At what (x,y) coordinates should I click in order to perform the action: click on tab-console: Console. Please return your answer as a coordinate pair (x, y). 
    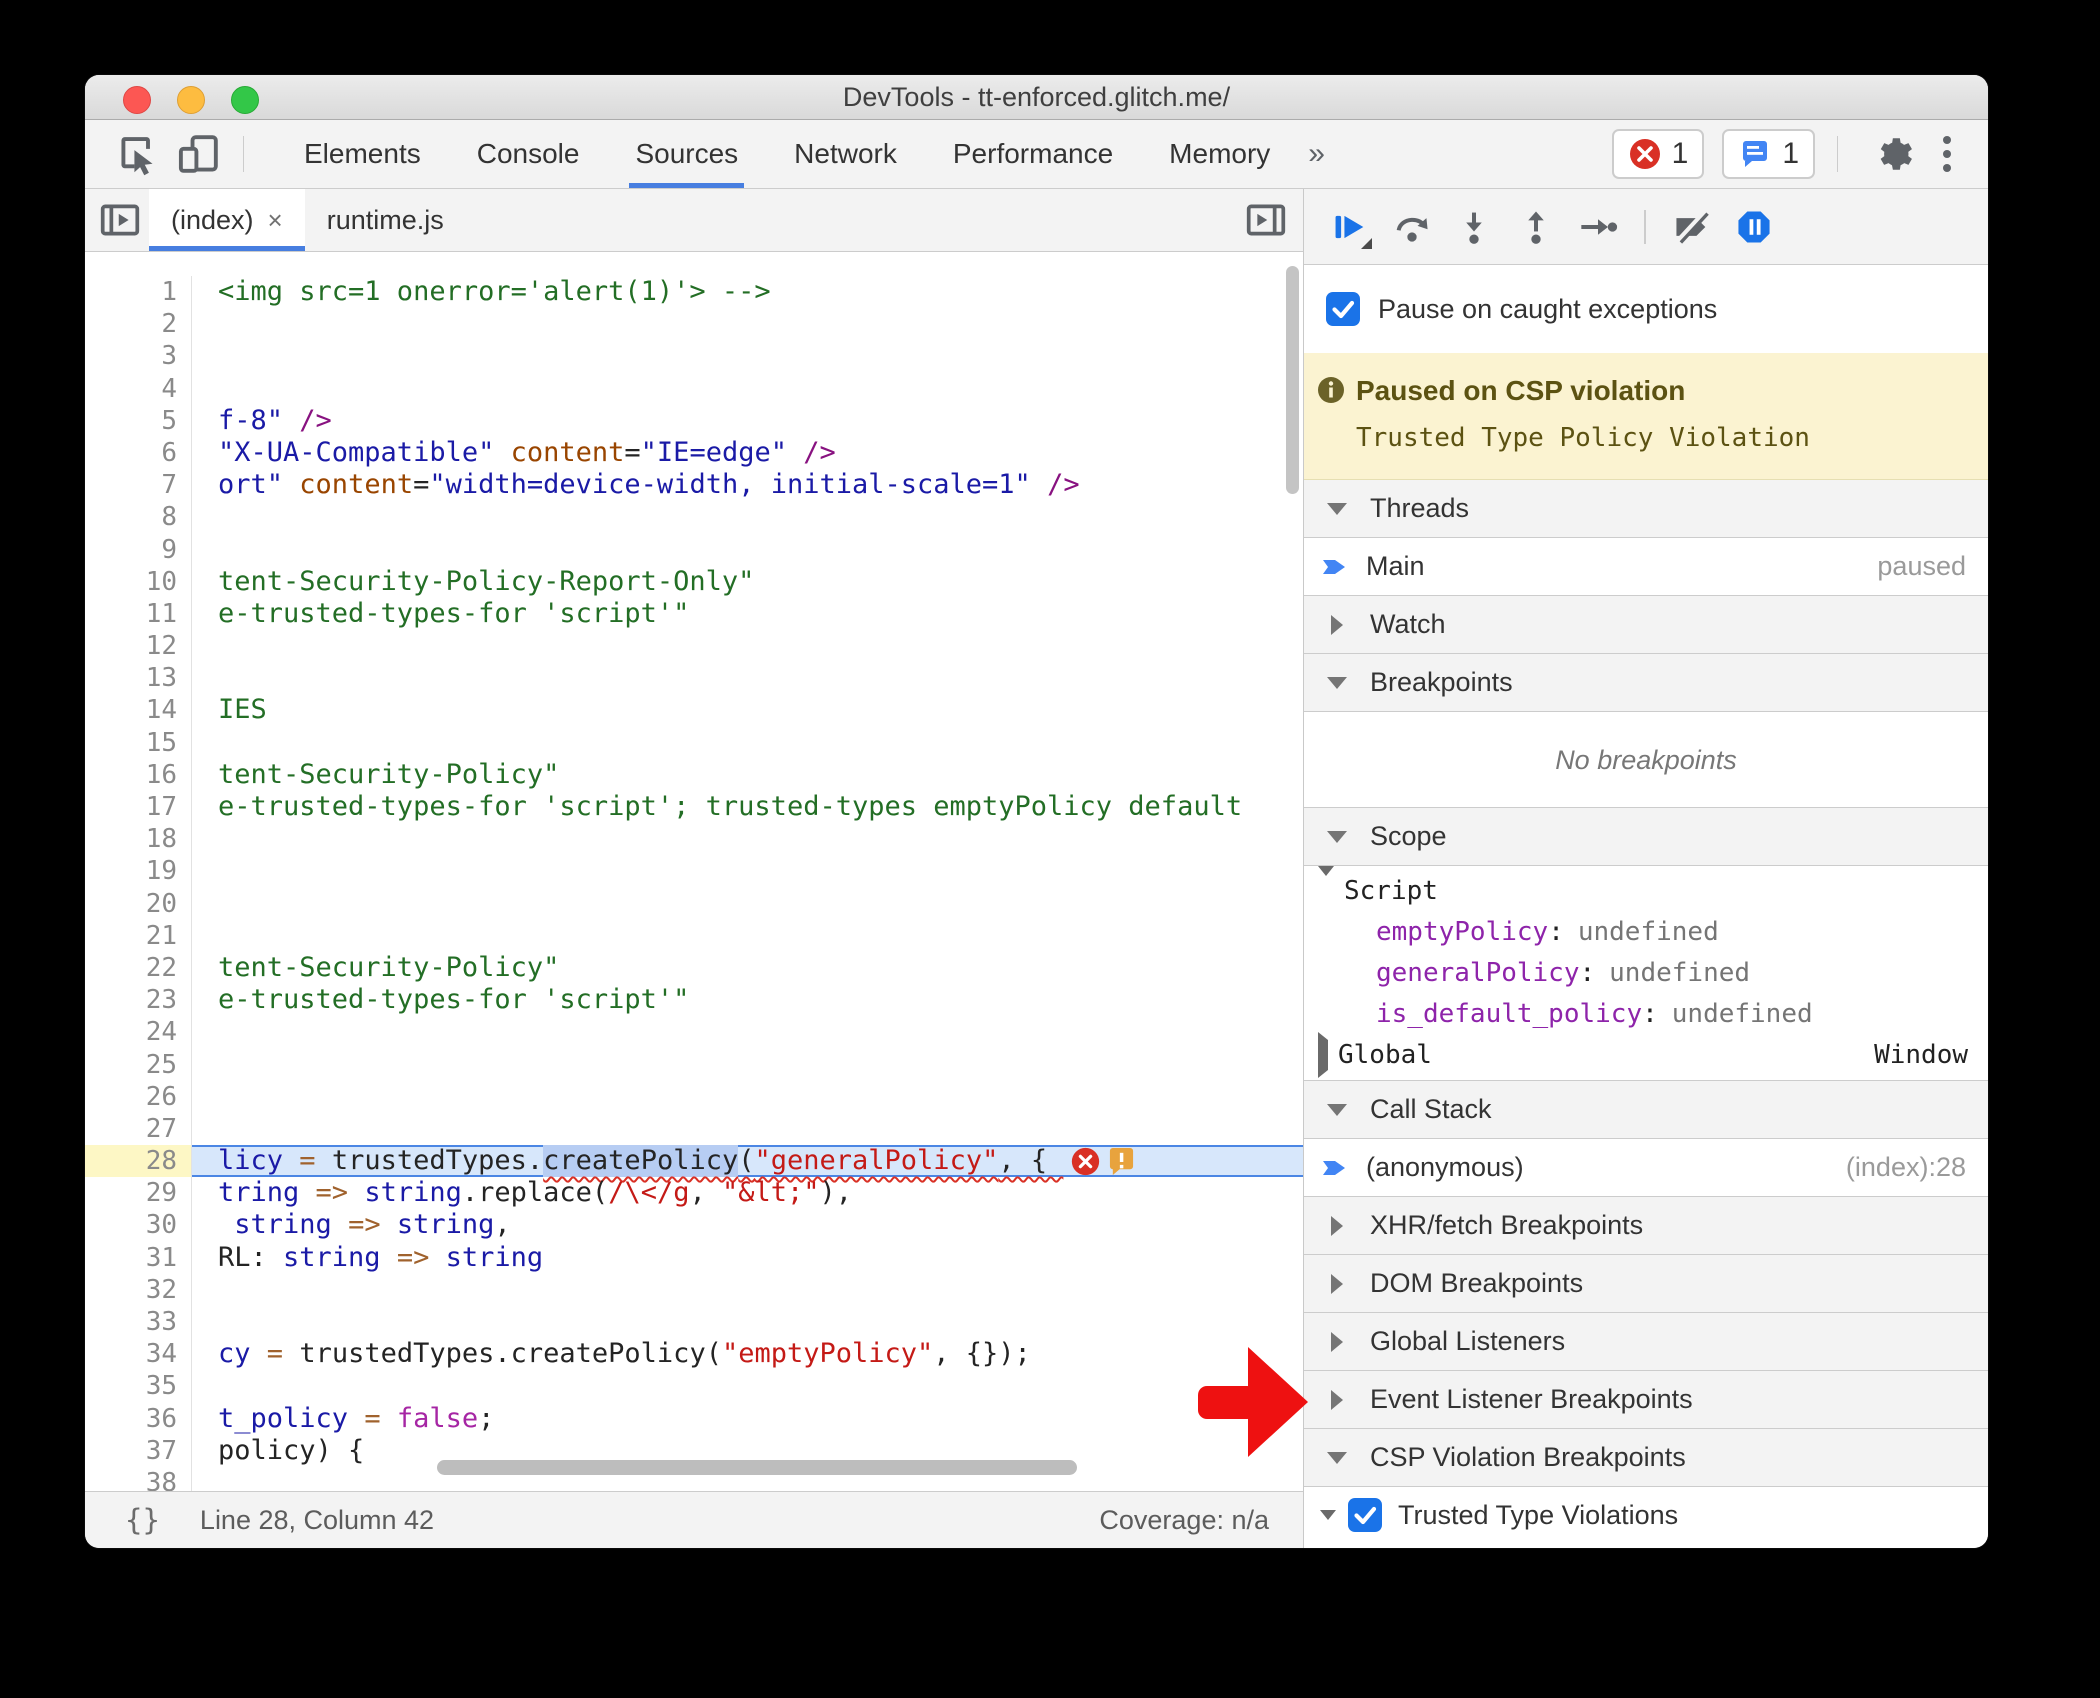
    Looking at the image, I should click on (528, 154).